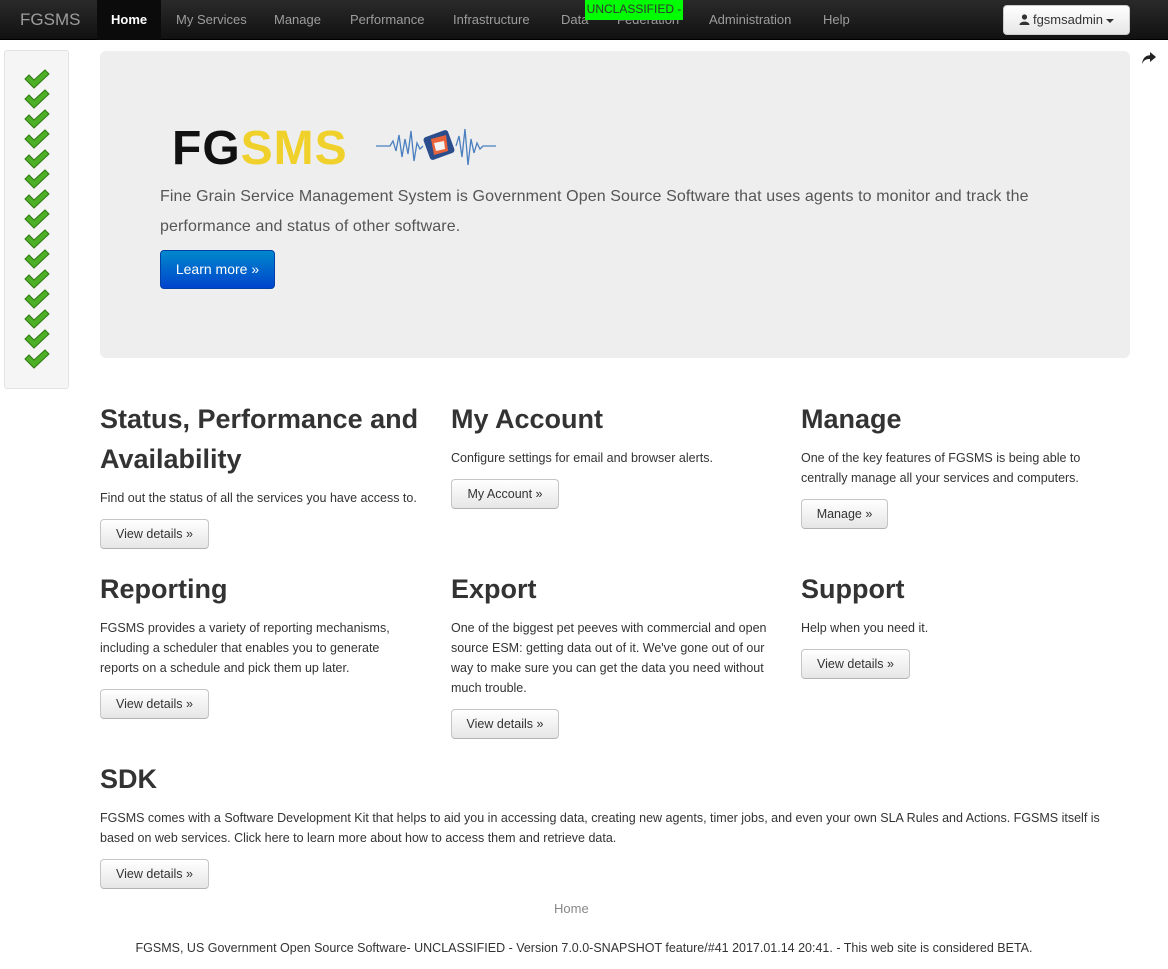 The width and height of the screenshot is (1168, 969). I want to click on export-view-details-button: View details », so click(505, 724).